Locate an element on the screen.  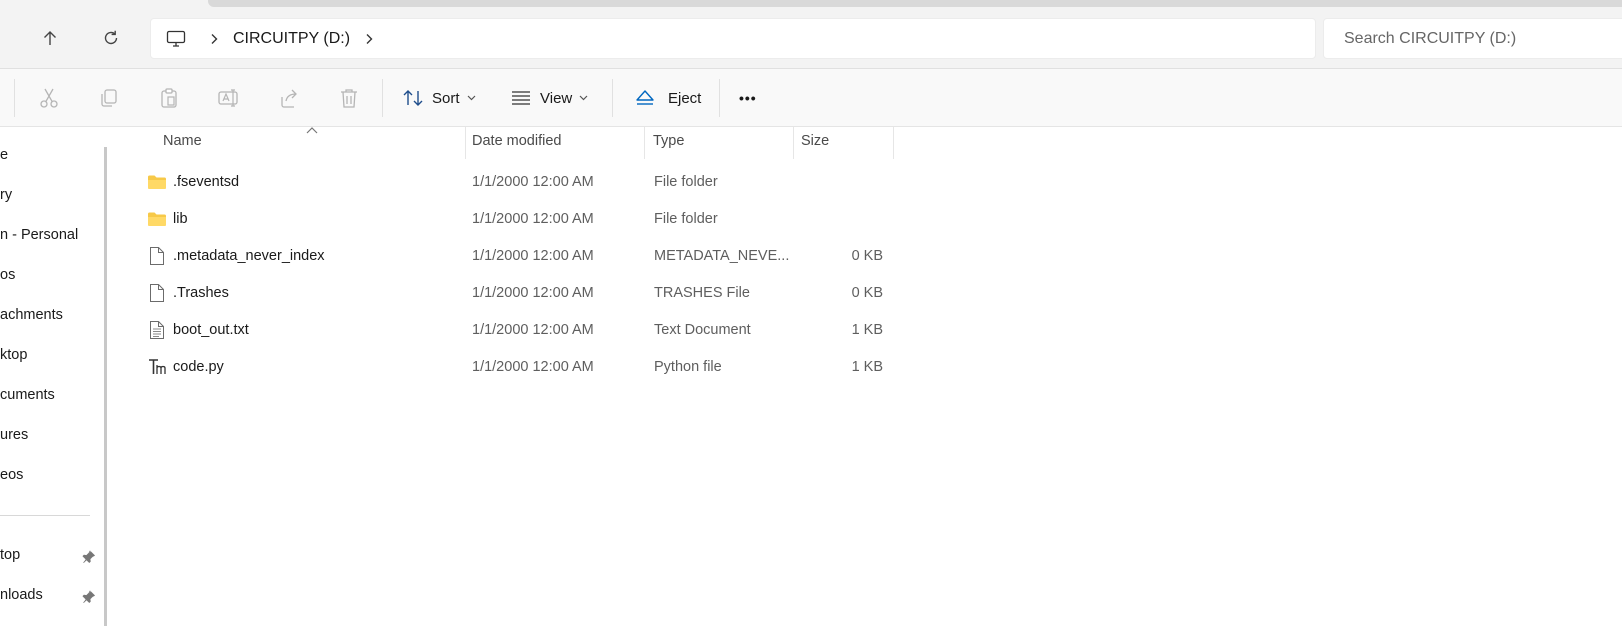
more-options-button: ••• is located at coordinates (748, 98).